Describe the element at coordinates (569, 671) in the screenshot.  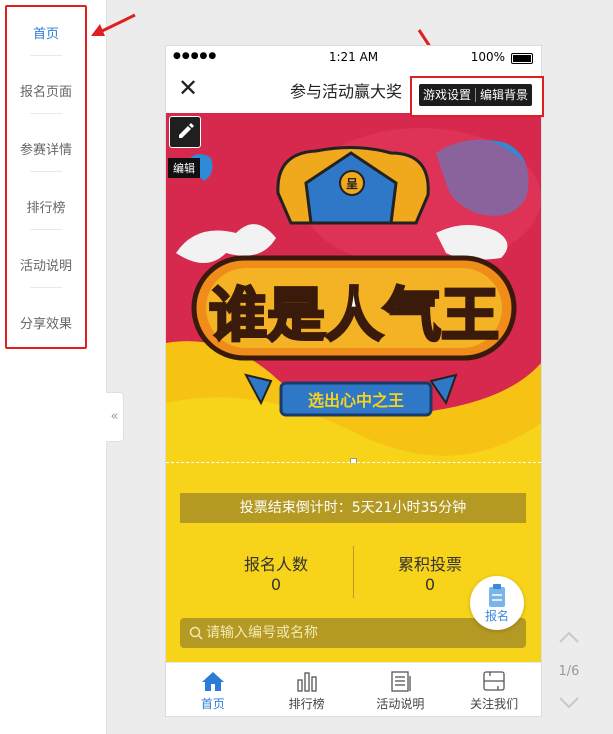
I see `page-indicator: 1/6` at that location.